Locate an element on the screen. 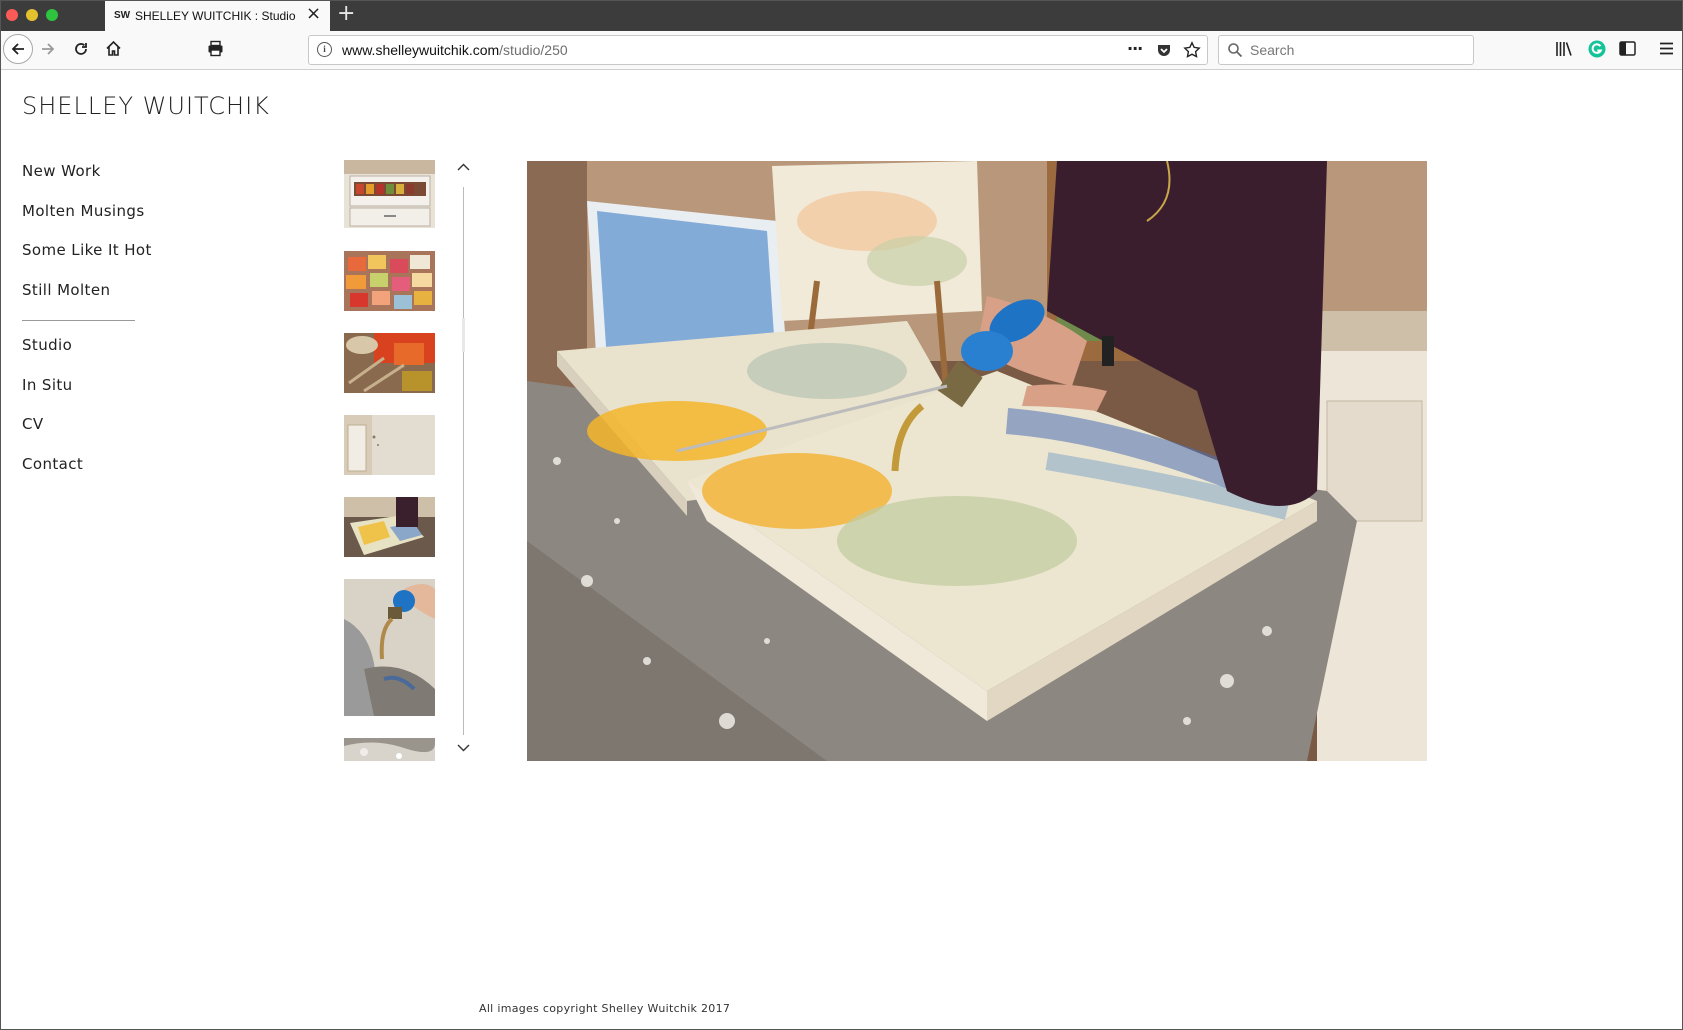 The image size is (1683, 1030). nav-item-in-situ: In Situ is located at coordinates (47, 385).